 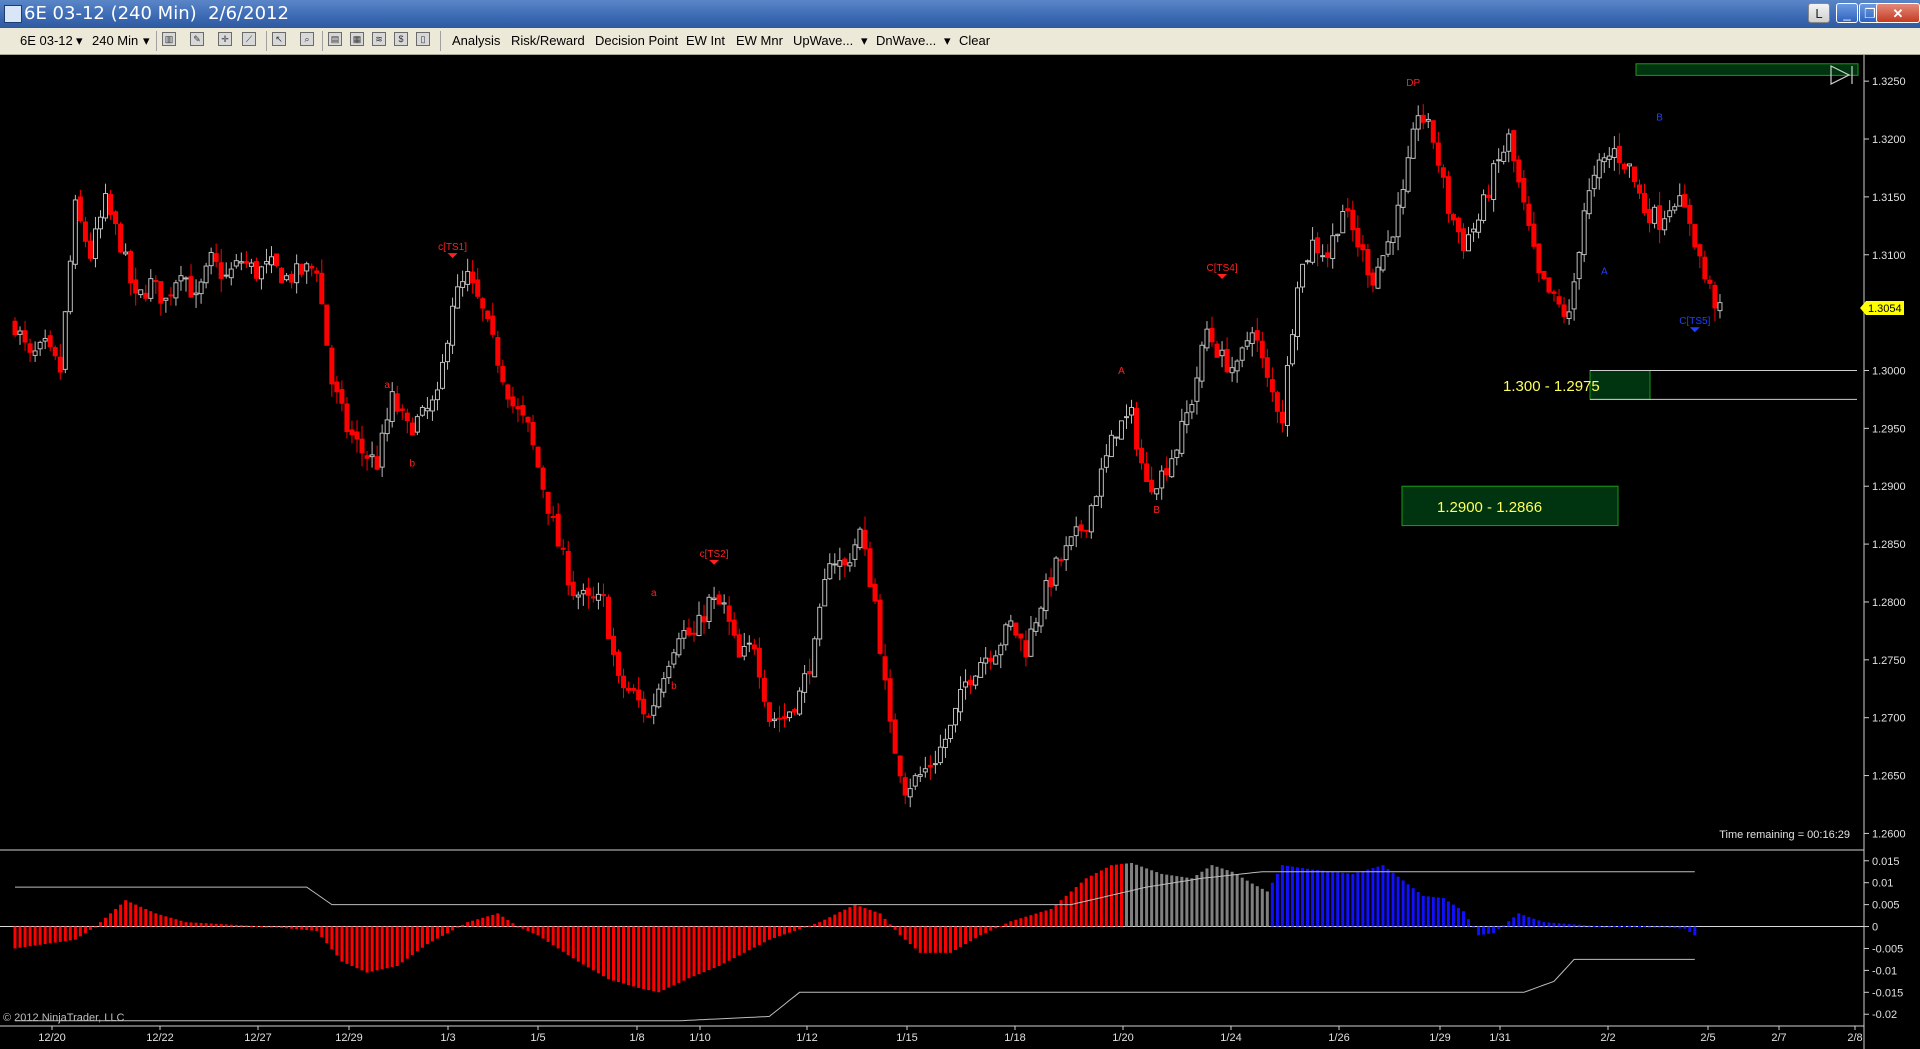 I want to click on zoom-icon: ⌕, so click(x=307, y=39).